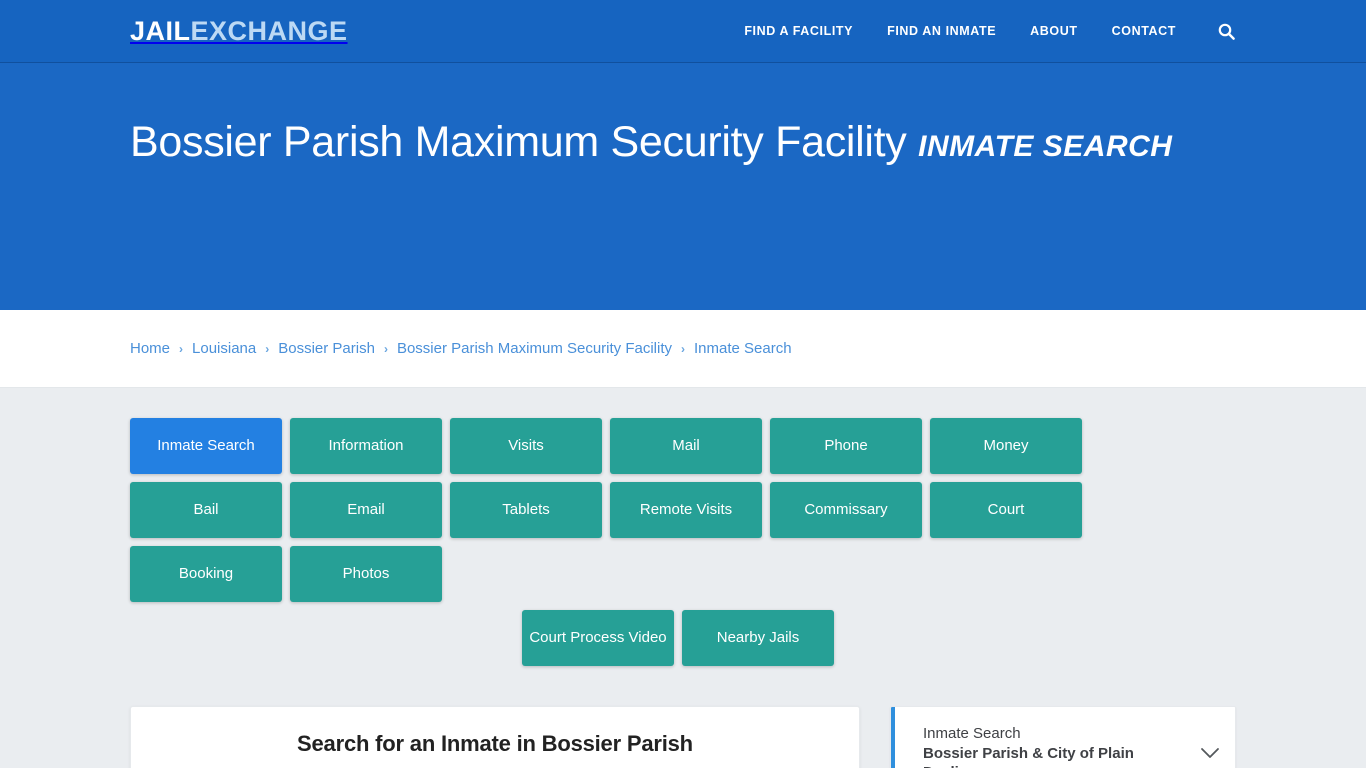 The width and height of the screenshot is (1366, 768). Describe the element at coordinates (206, 574) in the screenshot. I see `tab-booking: Booking` at that location.